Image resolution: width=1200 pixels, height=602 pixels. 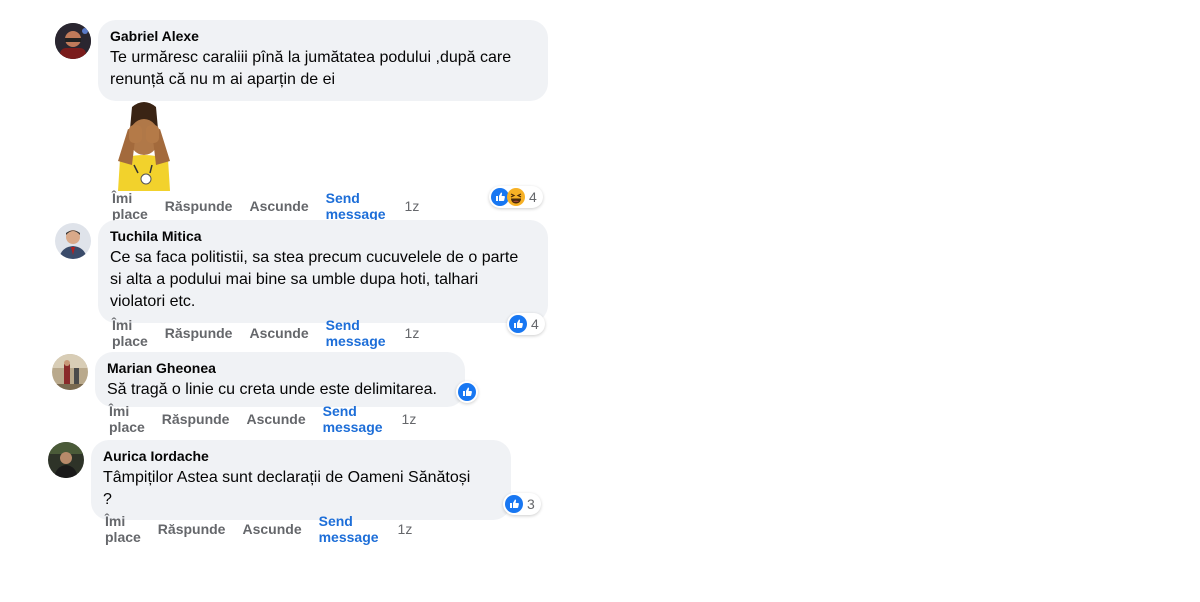 I want to click on comment-author: Gabriel Alexe, so click(x=323, y=36).